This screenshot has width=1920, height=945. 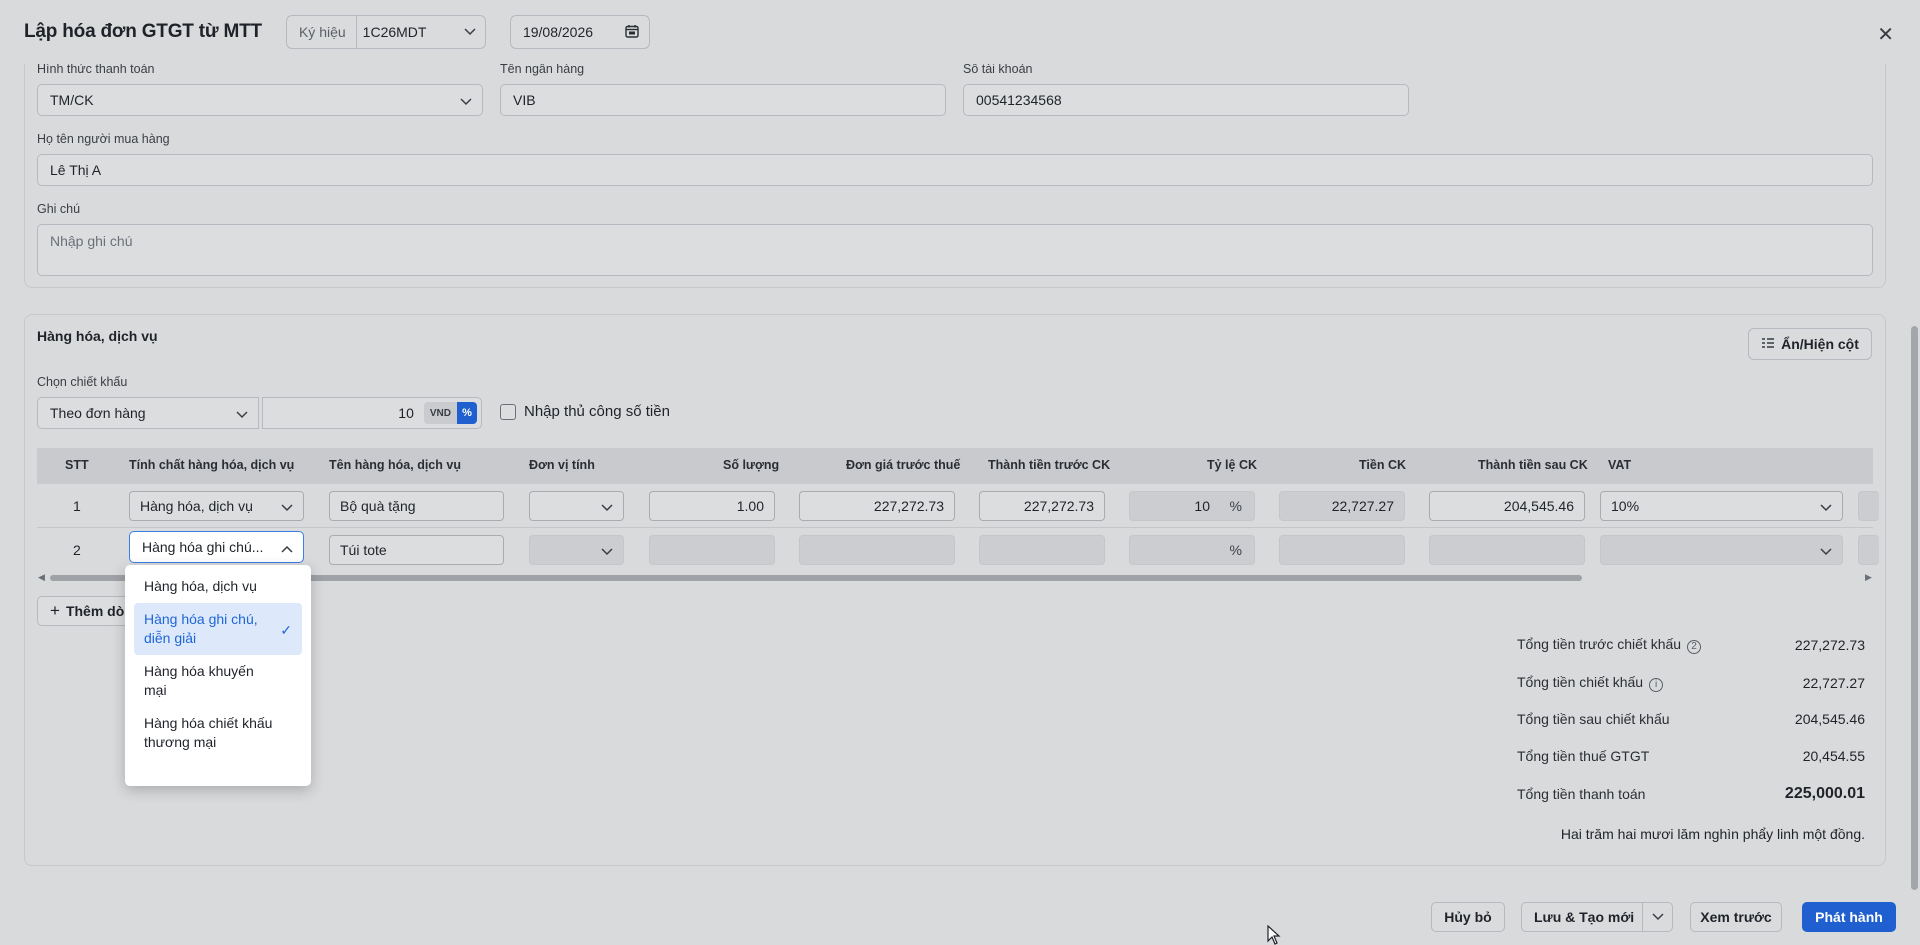 What do you see at coordinates (955, 250) in the screenshot?
I see `note-textarea: Nhập ghi chú` at bounding box center [955, 250].